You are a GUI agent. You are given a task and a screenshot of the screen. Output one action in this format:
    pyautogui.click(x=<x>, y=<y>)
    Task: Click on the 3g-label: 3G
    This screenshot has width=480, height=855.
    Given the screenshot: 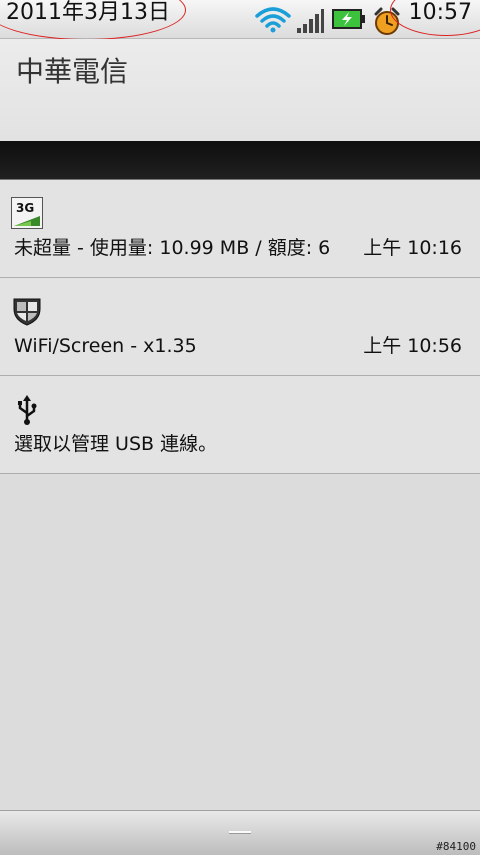 What is the action you would take?
    pyautogui.click(x=25, y=208)
    